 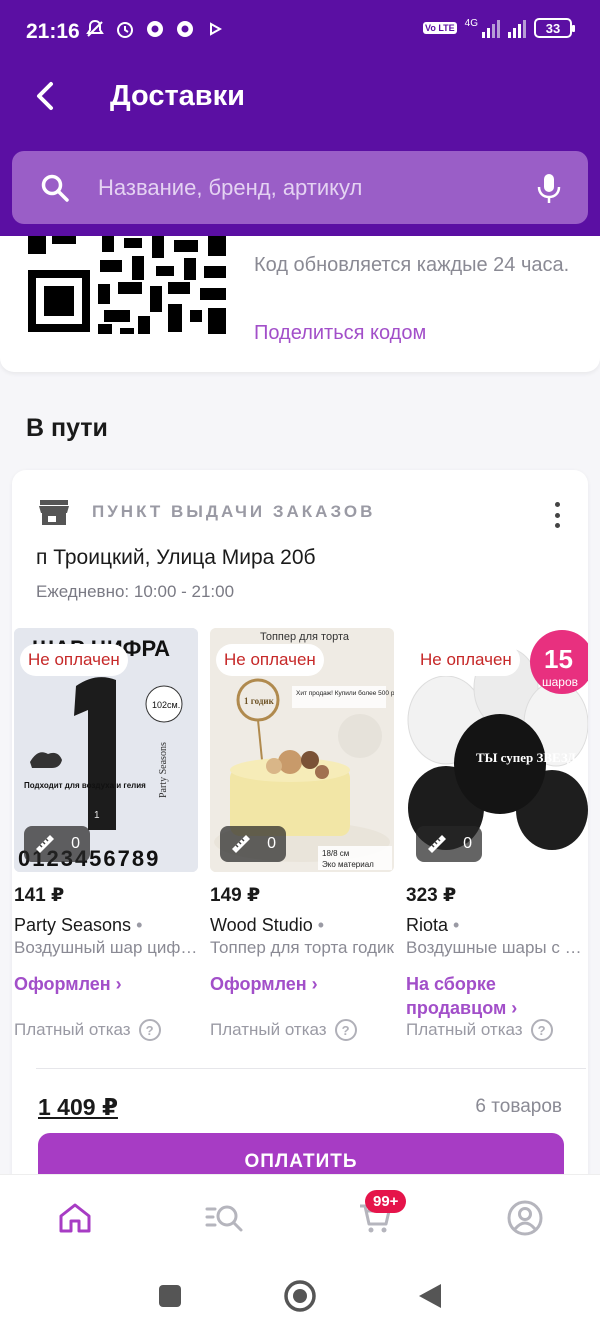 What do you see at coordinates (311, 1068) in the screenshot?
I see `divider` at bounding box center [311, 1068].